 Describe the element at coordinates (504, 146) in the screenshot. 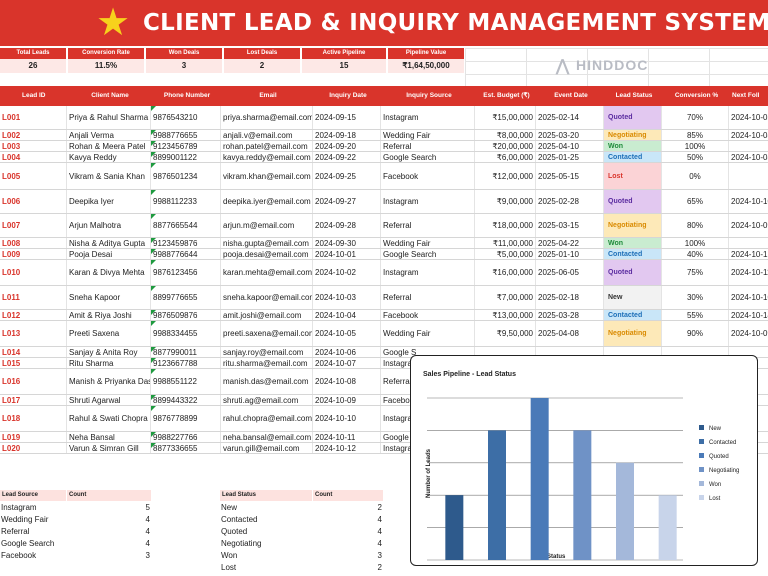

I see `est-budget-cell: ₹20,00,000` at that location.